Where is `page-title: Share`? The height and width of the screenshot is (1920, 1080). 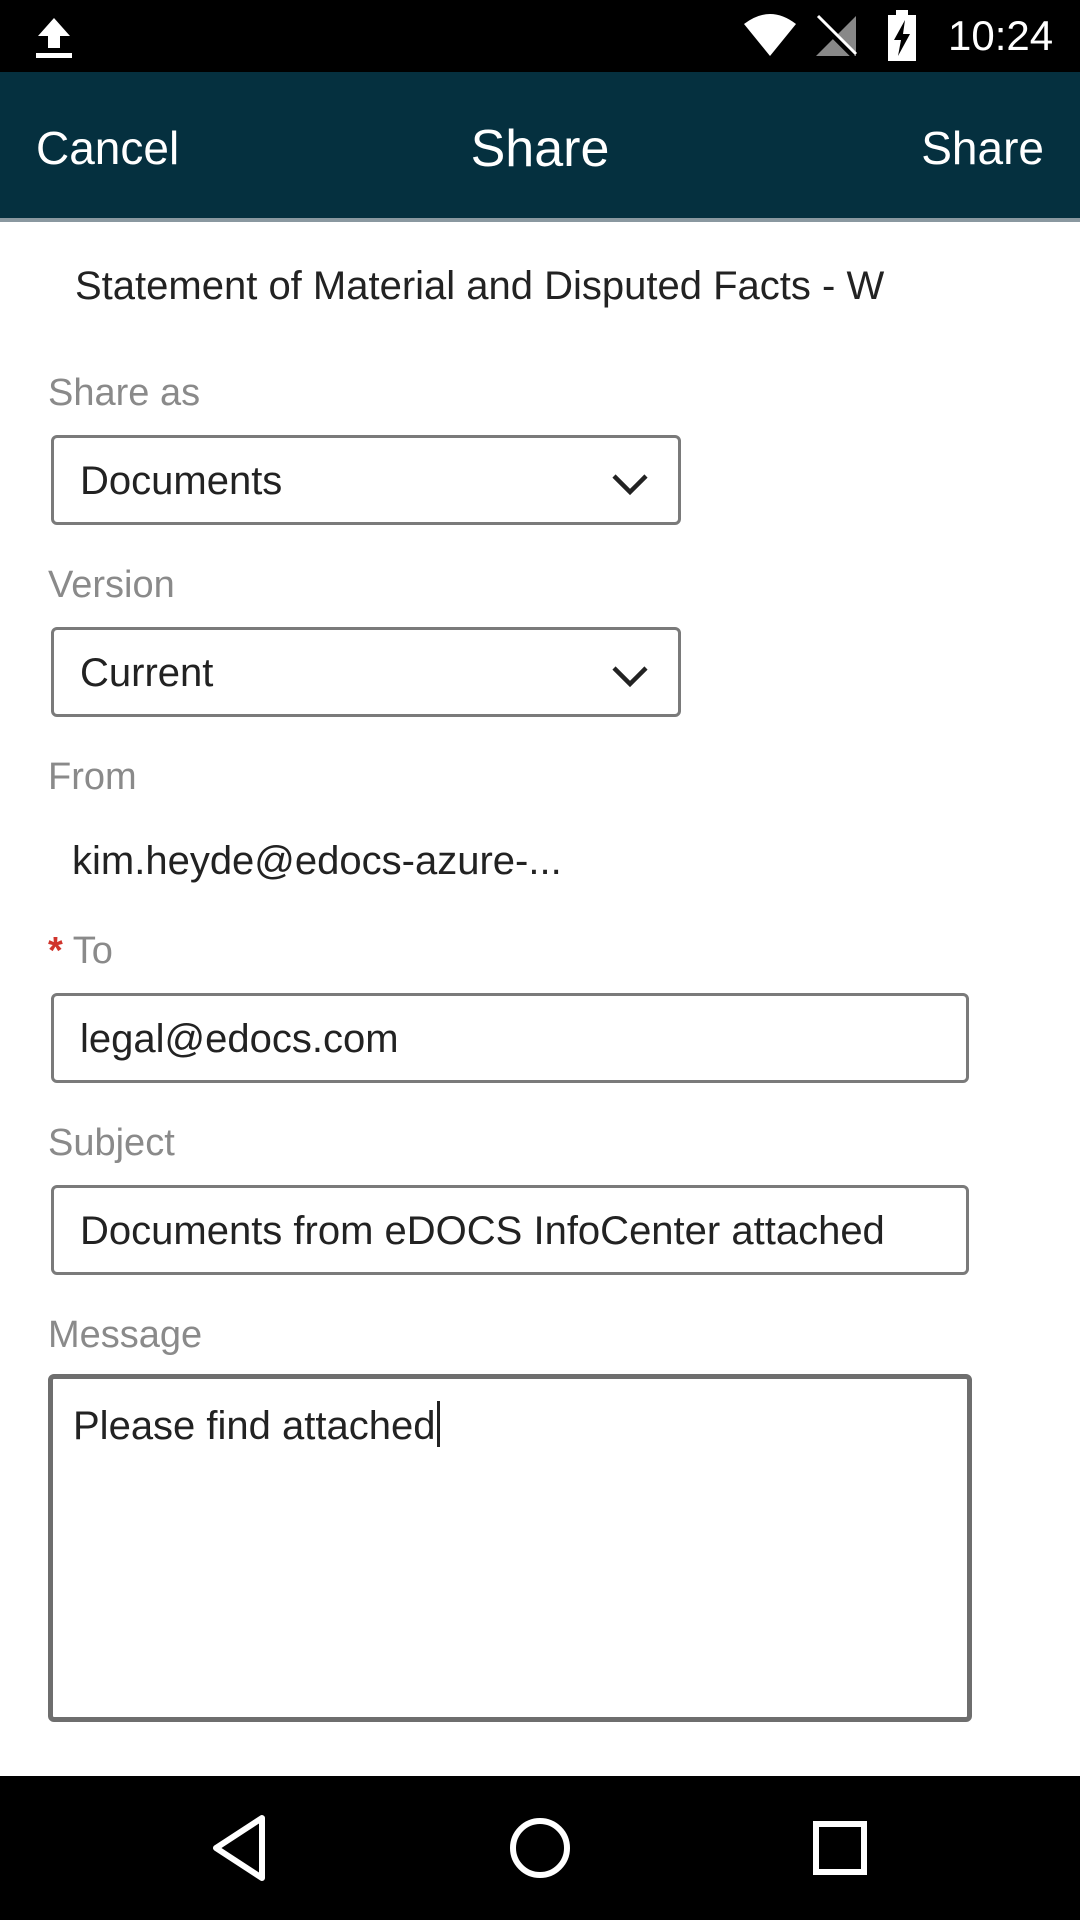 page-title: Share is located at coordinates (540, 149).